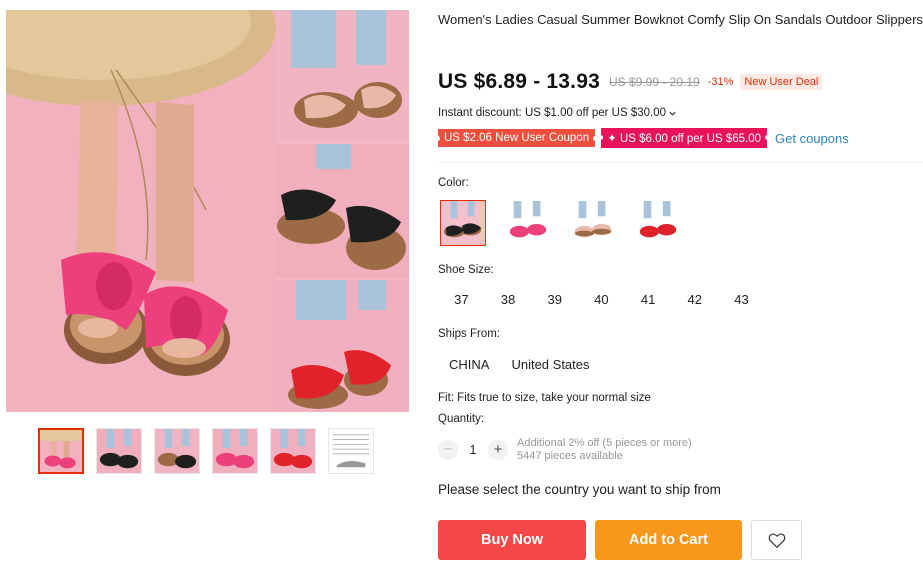 Image resolution: width=923 pixels, height=570 pixels. I want to click on new-user-deal-badge: New User Deal, so click(781, 82).